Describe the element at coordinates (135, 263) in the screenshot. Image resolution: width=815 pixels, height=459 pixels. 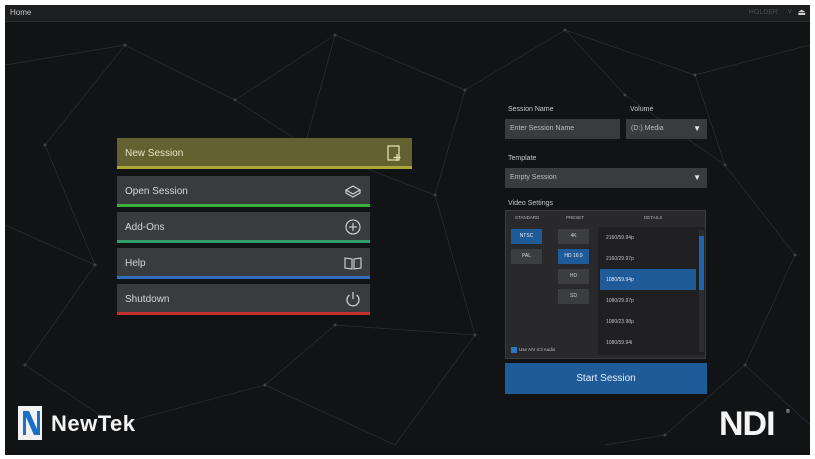
I see `help-label: Help` at that location.